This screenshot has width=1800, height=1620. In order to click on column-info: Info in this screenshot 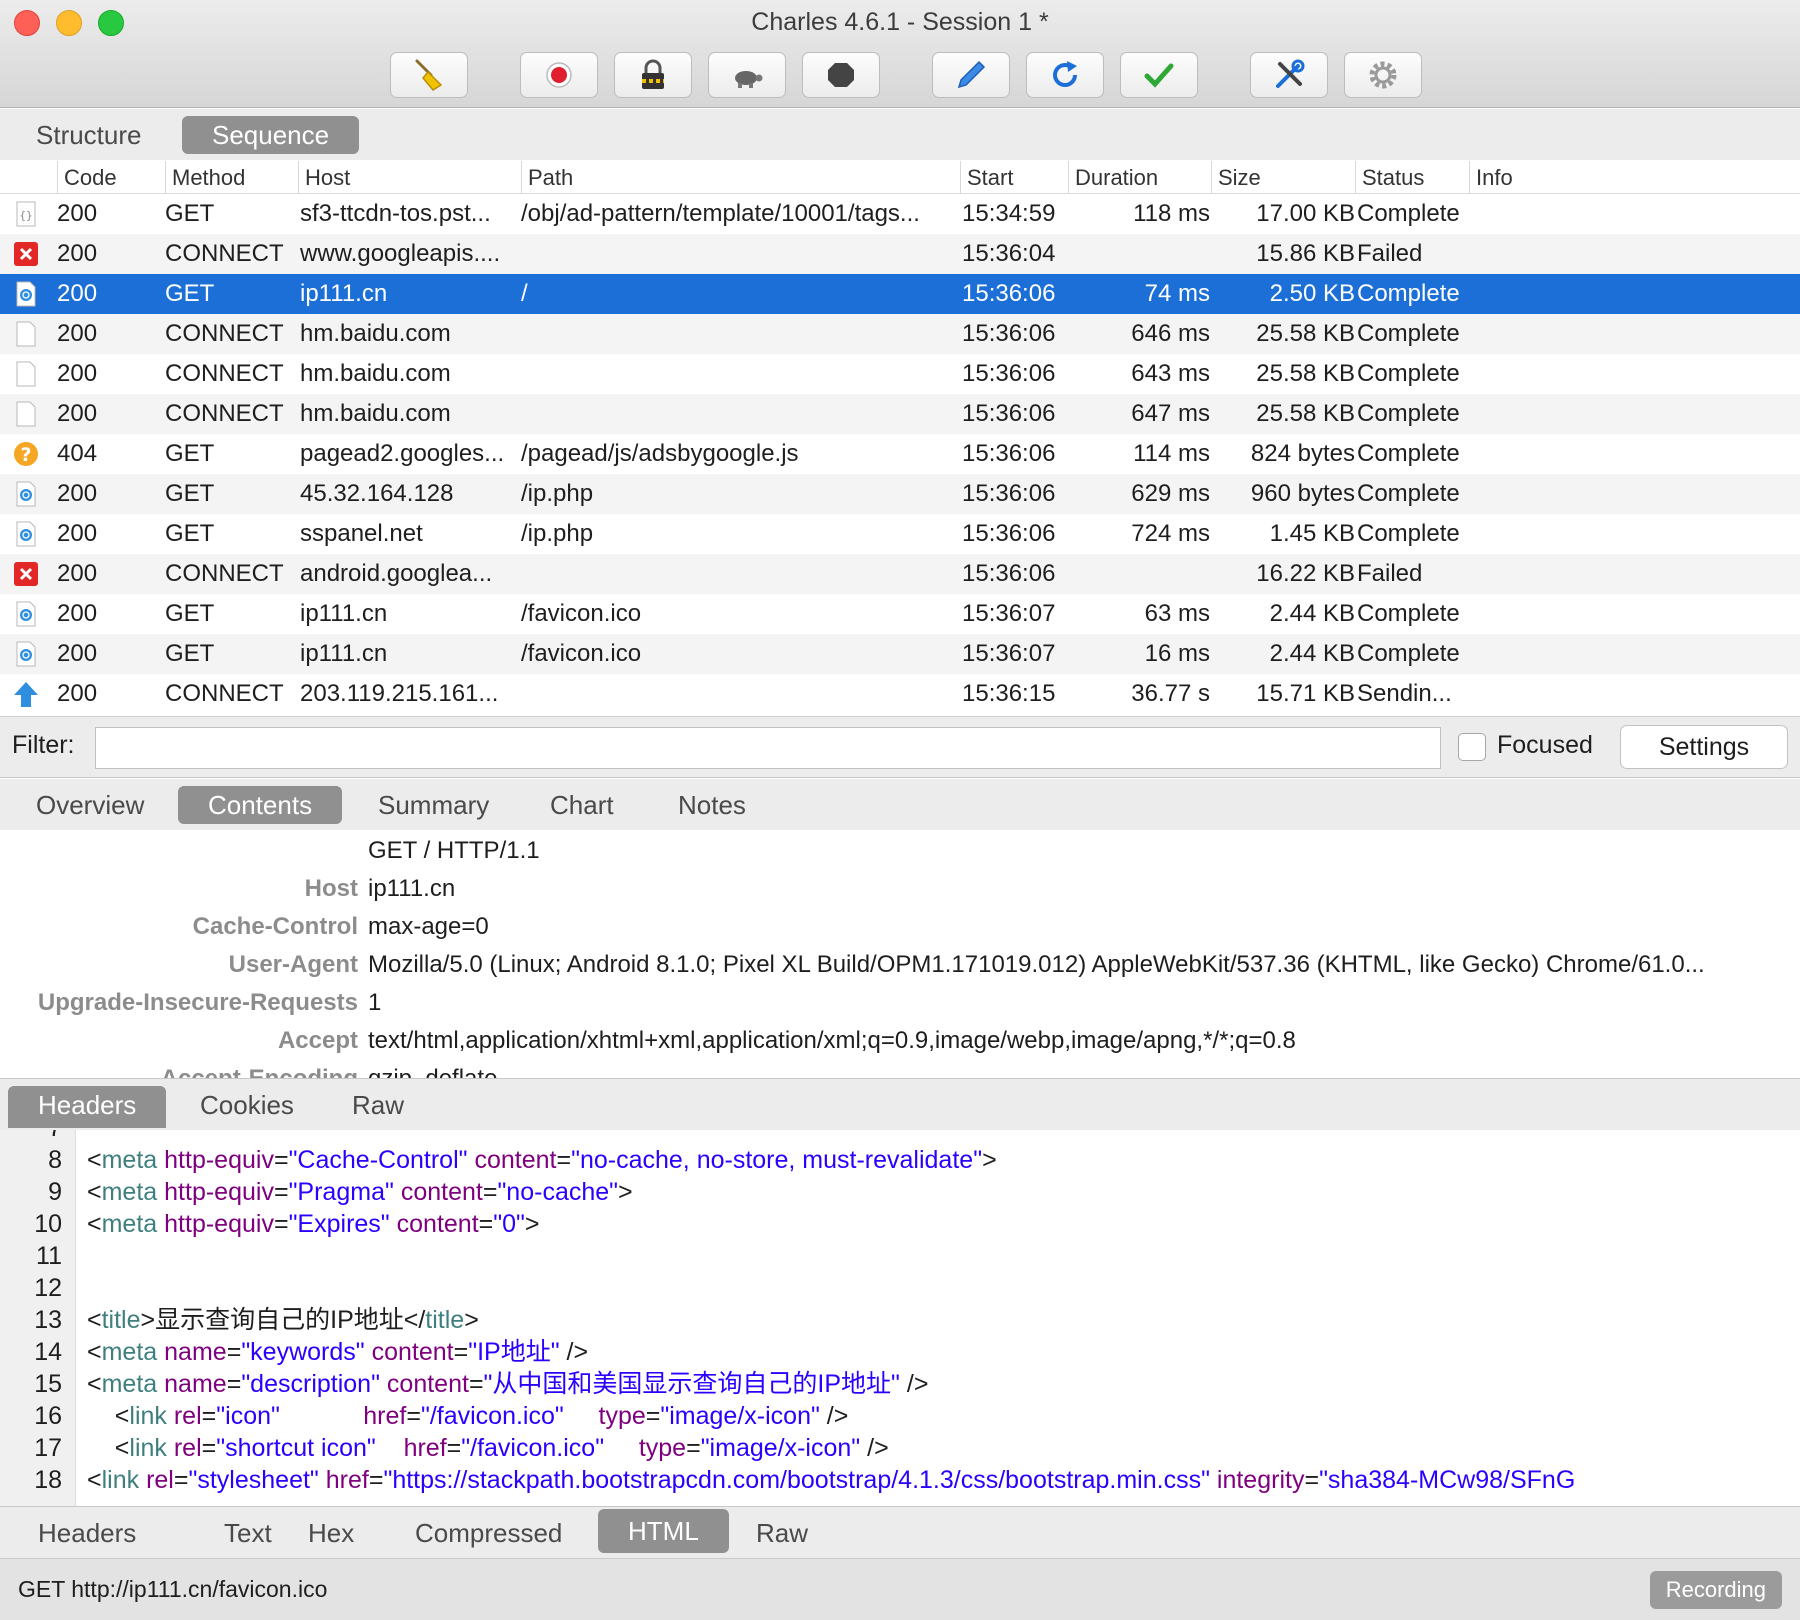, I will do `click(1634, 177)`.